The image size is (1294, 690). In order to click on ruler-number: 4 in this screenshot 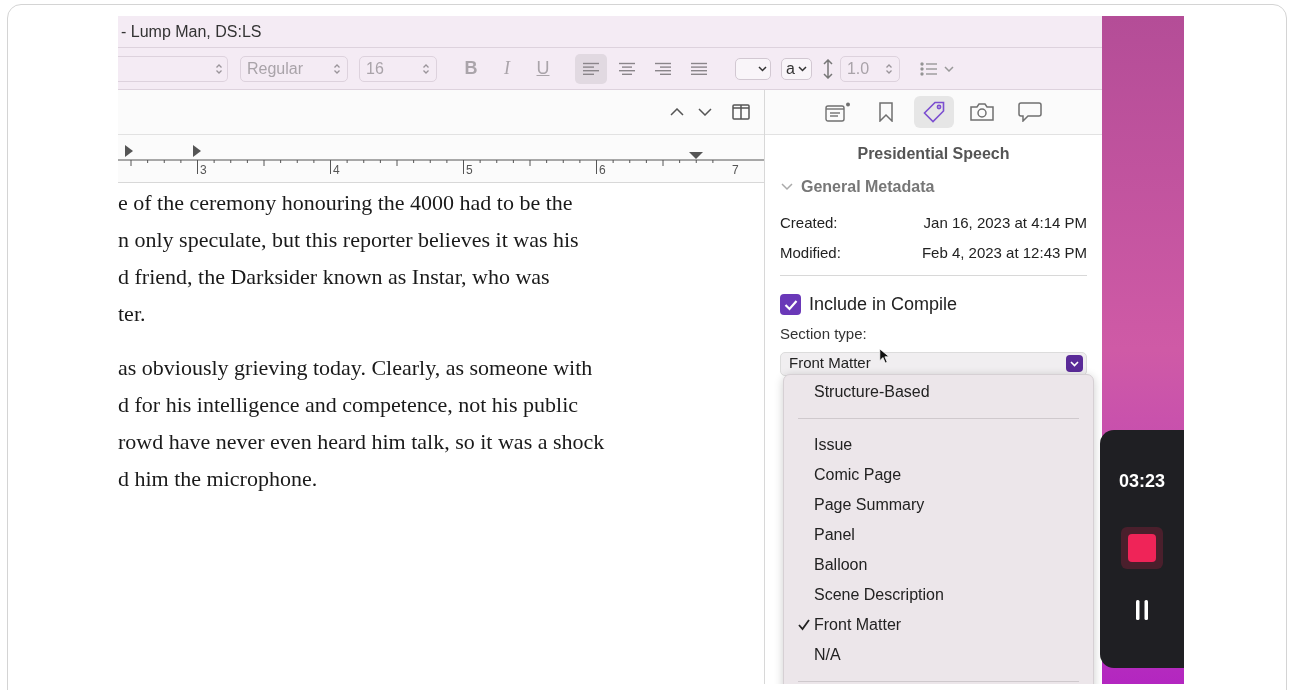, I will do `click(336, 170)`.